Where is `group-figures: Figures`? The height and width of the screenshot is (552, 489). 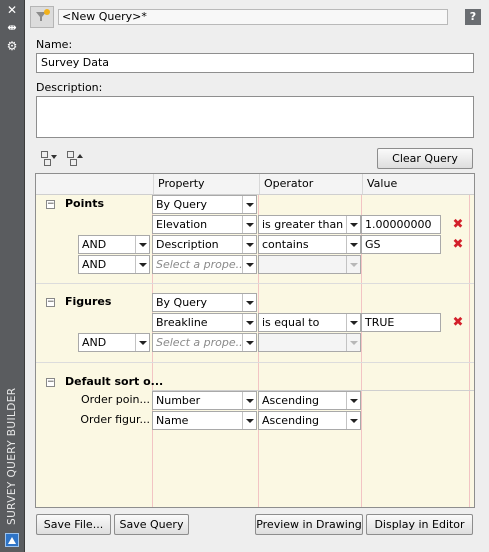
group-figures: Figures is located at coordinates (88, 301).